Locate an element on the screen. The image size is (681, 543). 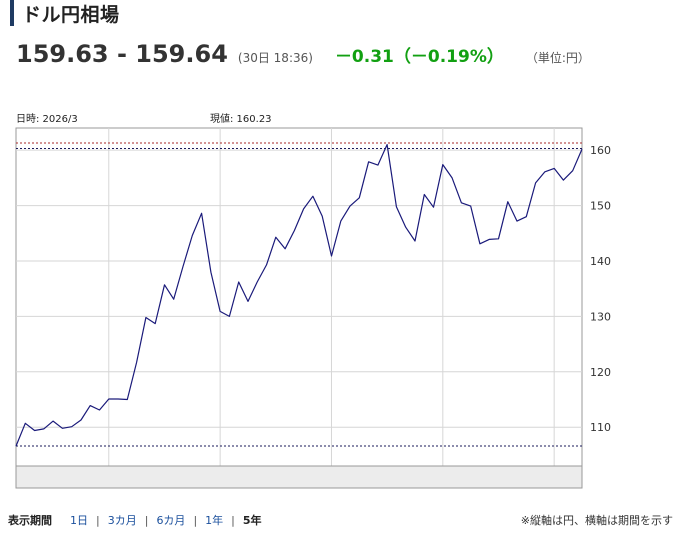
period-option-1y: 1年 is located at coordinates (214, 520).